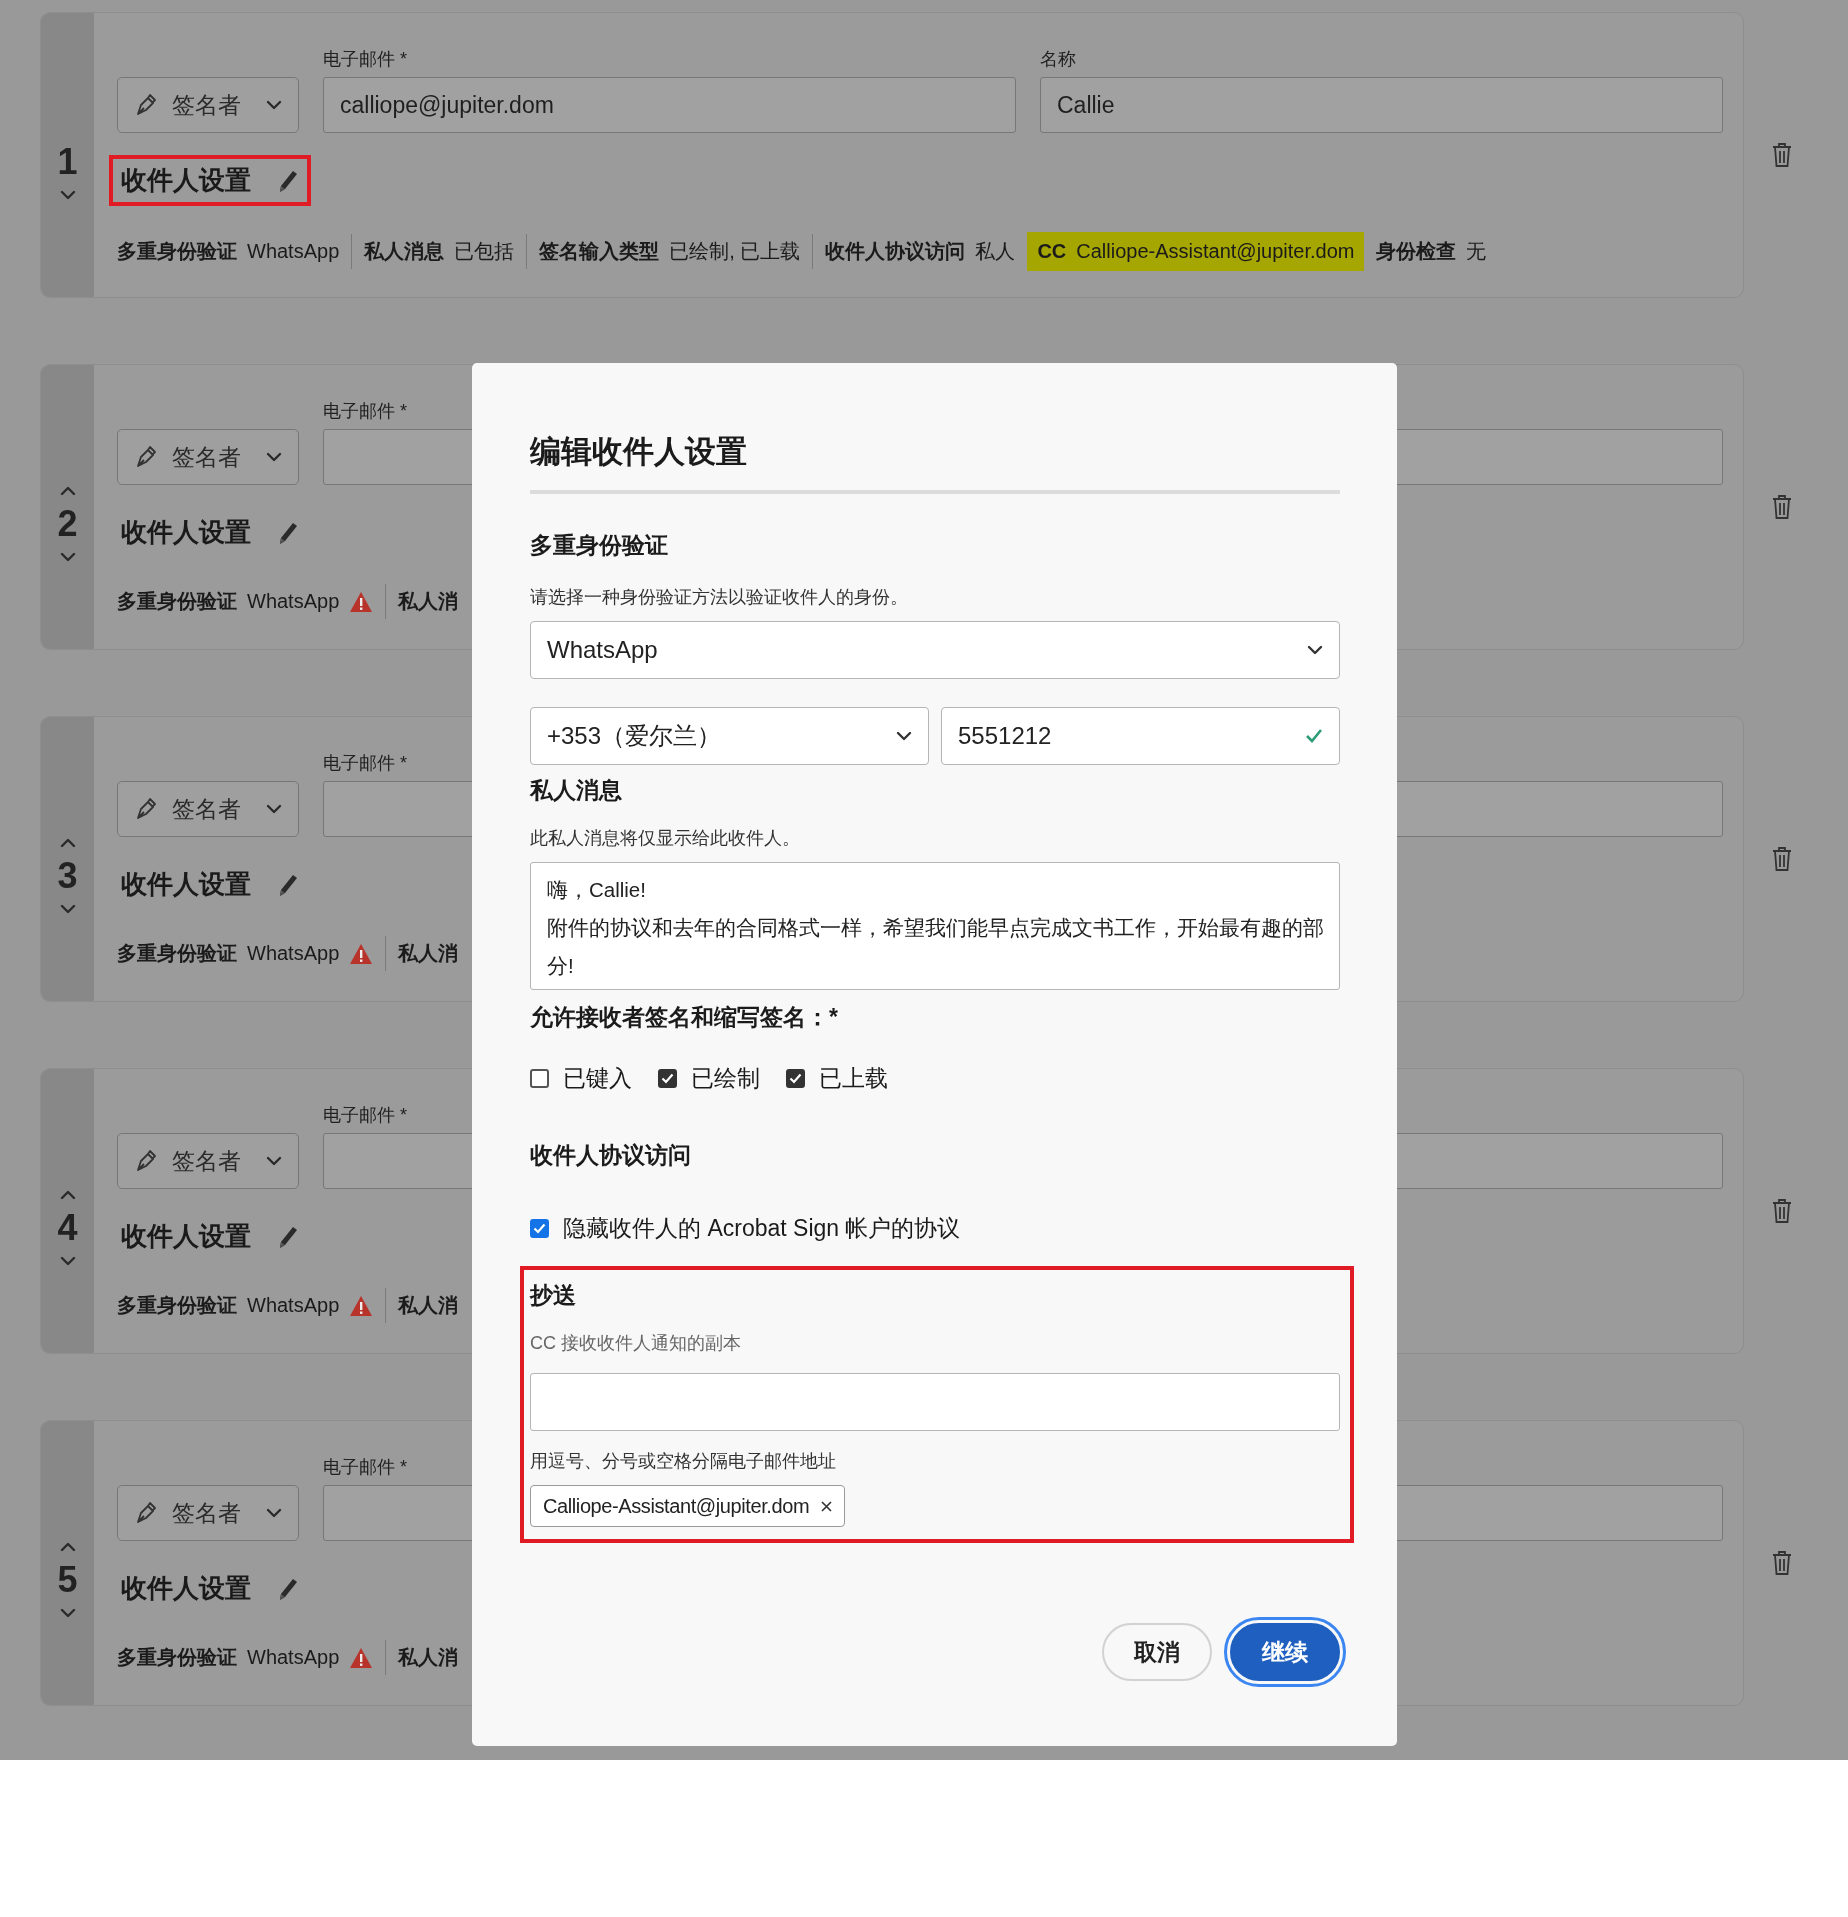 The image size is (1848, 1917). Describe the element at coordinates (484, 251) in the screenshot. I see `setting-value: 已包括` at that location.